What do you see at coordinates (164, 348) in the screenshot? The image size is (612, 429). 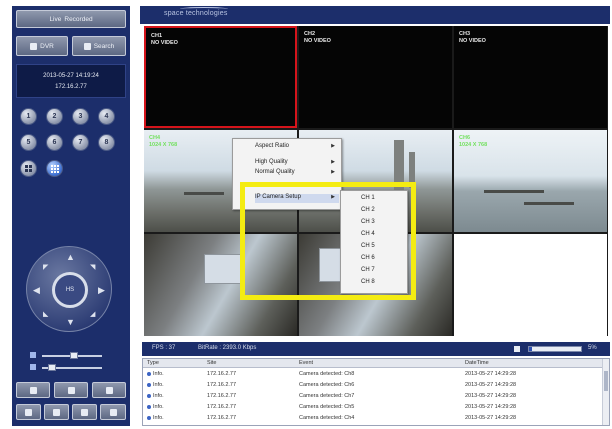 I see `fps-readout: FPS : 37` at bounding box center [164, 348].